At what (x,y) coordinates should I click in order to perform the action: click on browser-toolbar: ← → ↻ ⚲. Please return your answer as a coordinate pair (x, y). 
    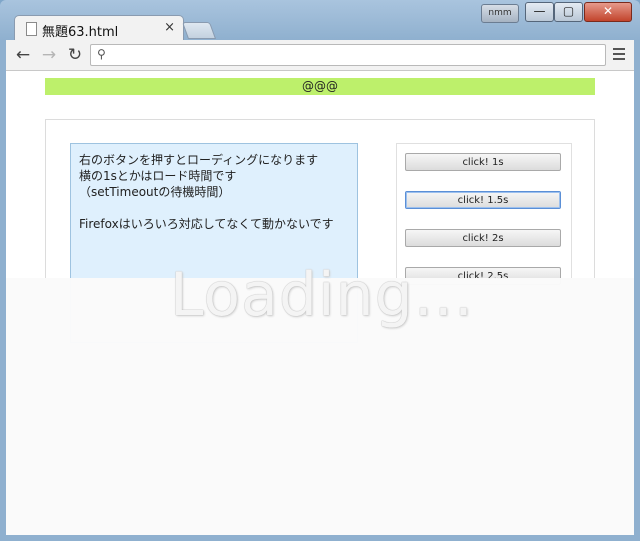
    Looking at the image, I should click on (320, 55).